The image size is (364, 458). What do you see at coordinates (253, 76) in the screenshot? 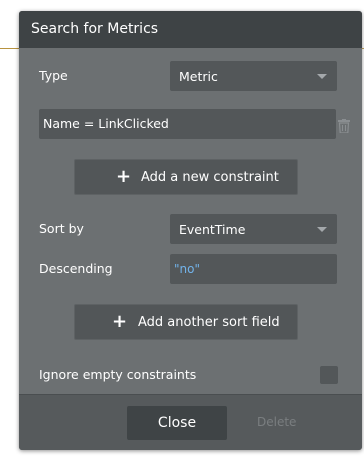
I see `type-dropdown: Metric` at bounding box center [253, 76].